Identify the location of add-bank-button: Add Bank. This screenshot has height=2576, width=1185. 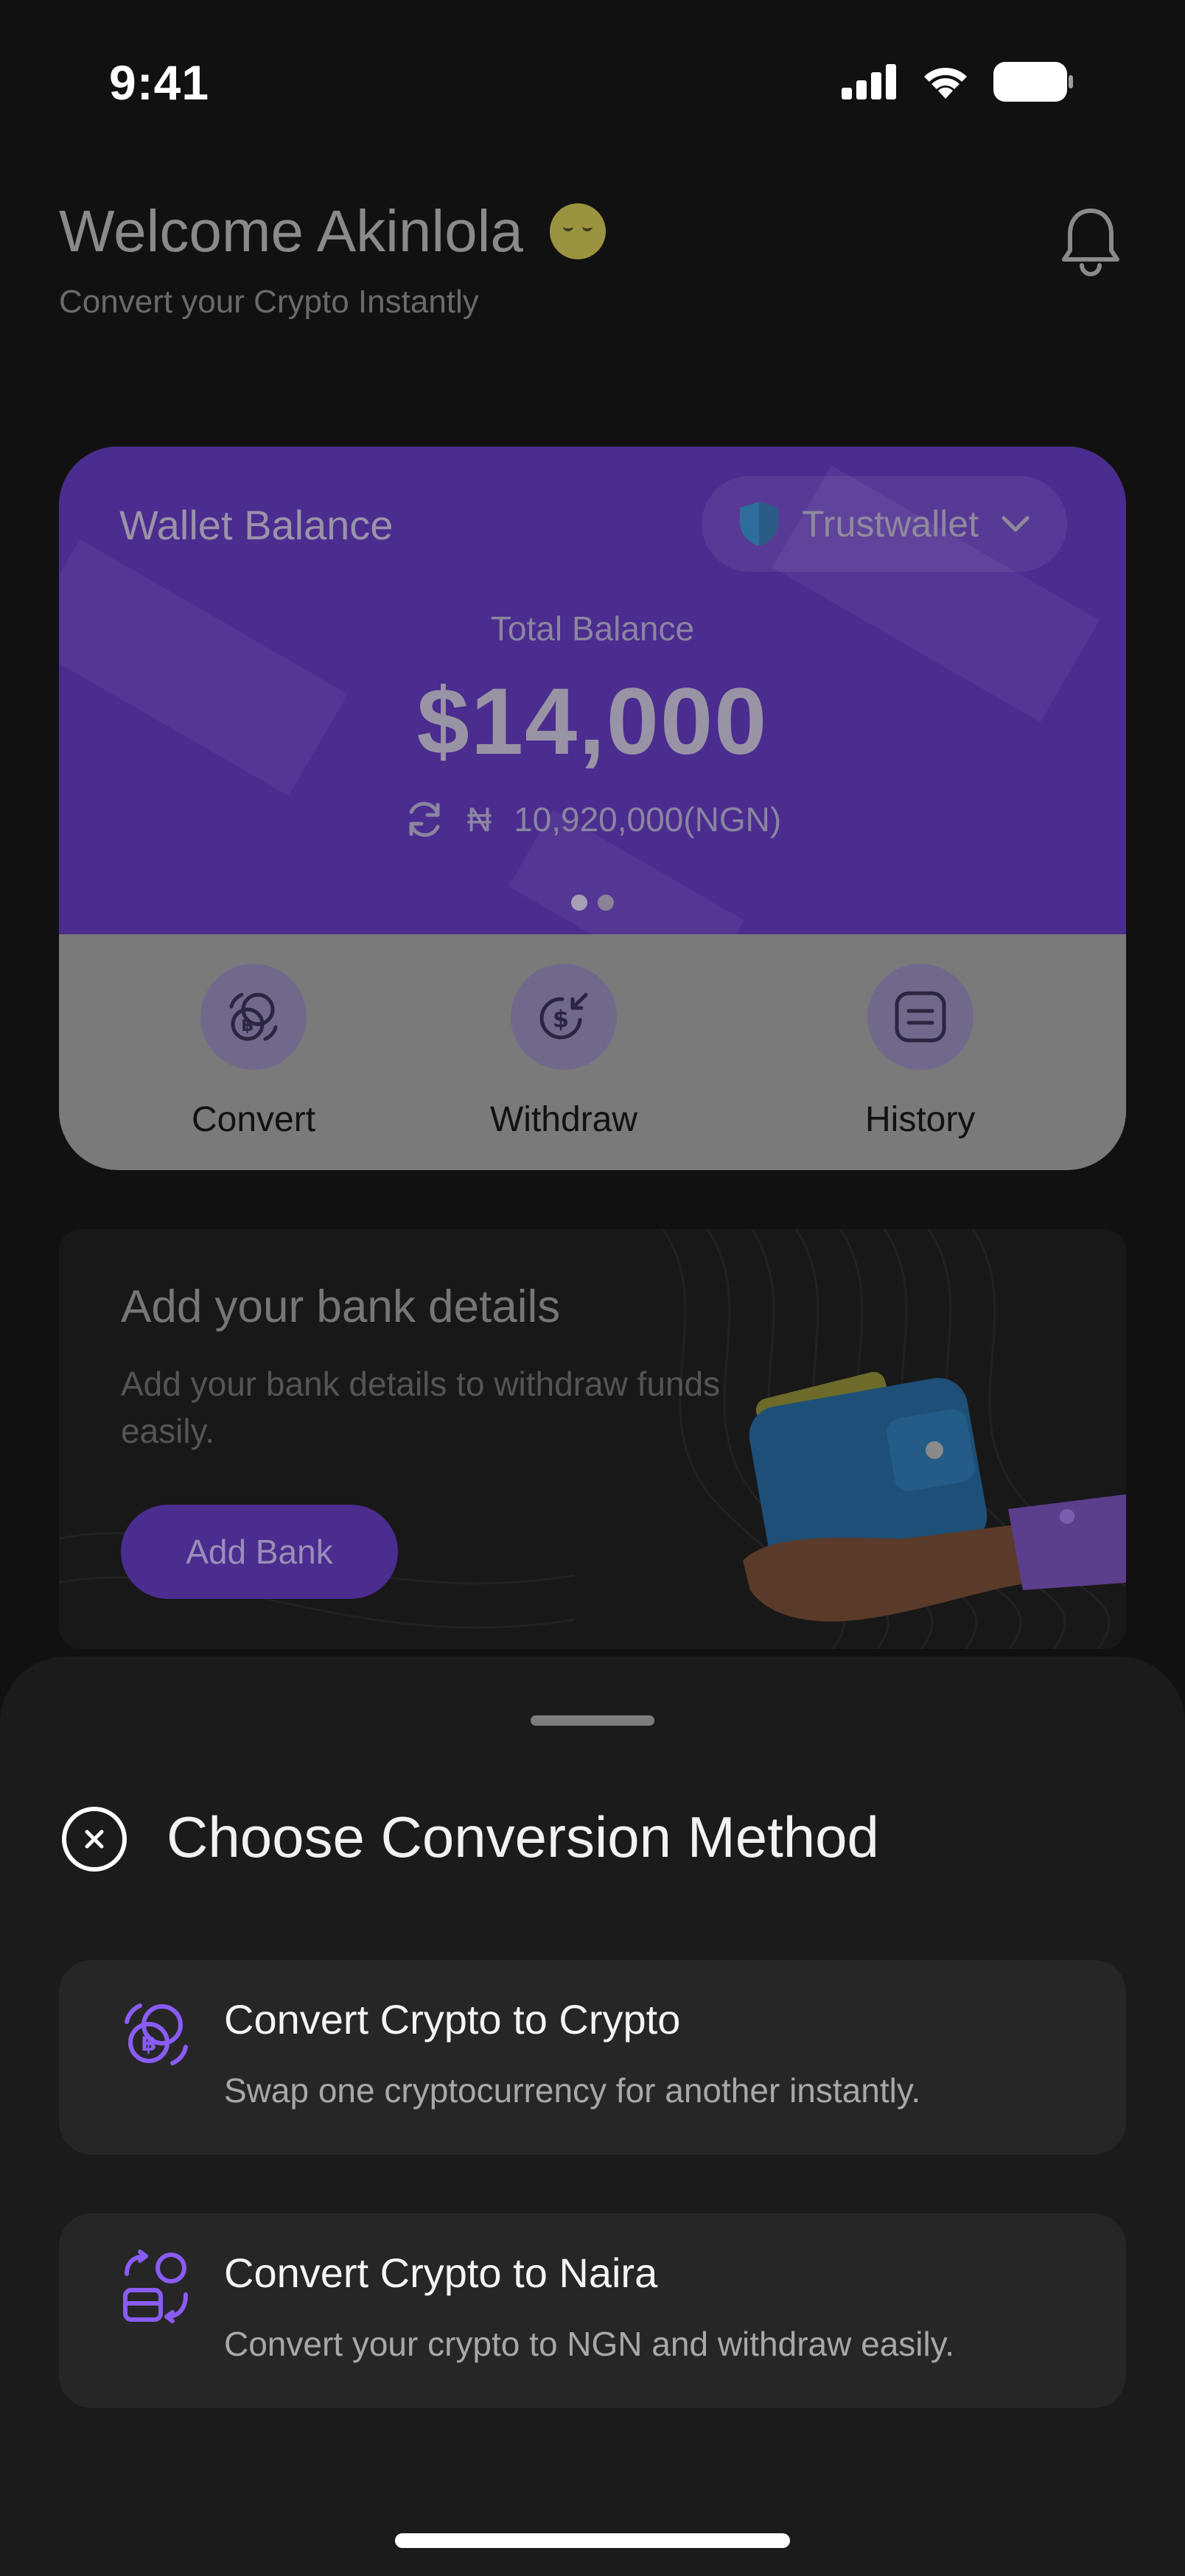
(259, 1552).